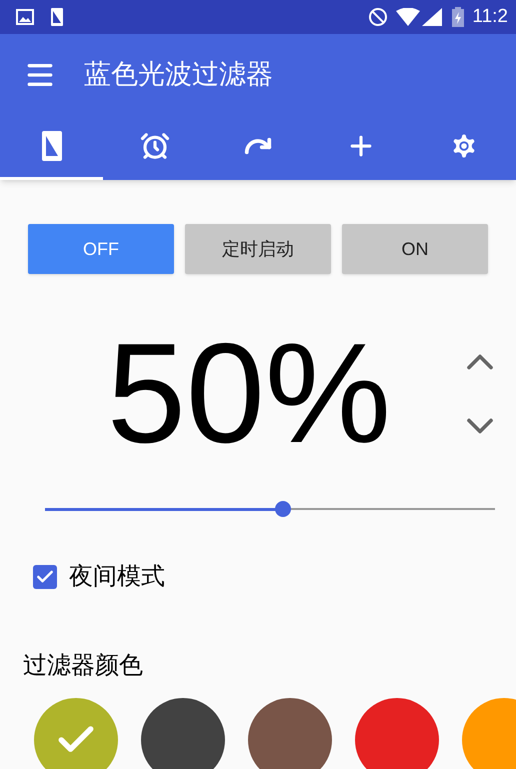 This screenshot has width=516, height=769. Describe the element at coordinates (117, 577) in the screenshot. I see `night-mode-label: 夜间模式` at that location.